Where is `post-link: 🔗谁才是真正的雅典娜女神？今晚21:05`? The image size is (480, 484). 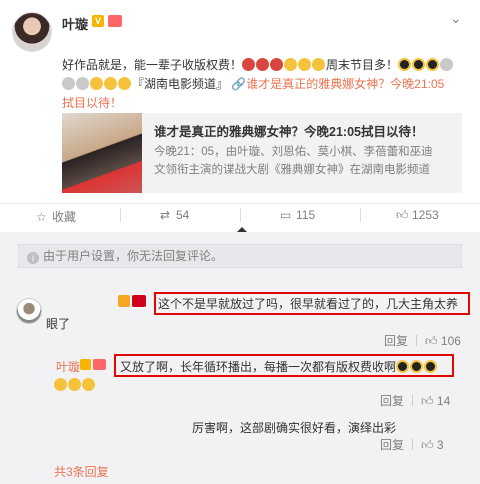
post-link: 🔗谁才是真正的雅典娜女神？今晚21:05 is located at coordinates (337, 84).